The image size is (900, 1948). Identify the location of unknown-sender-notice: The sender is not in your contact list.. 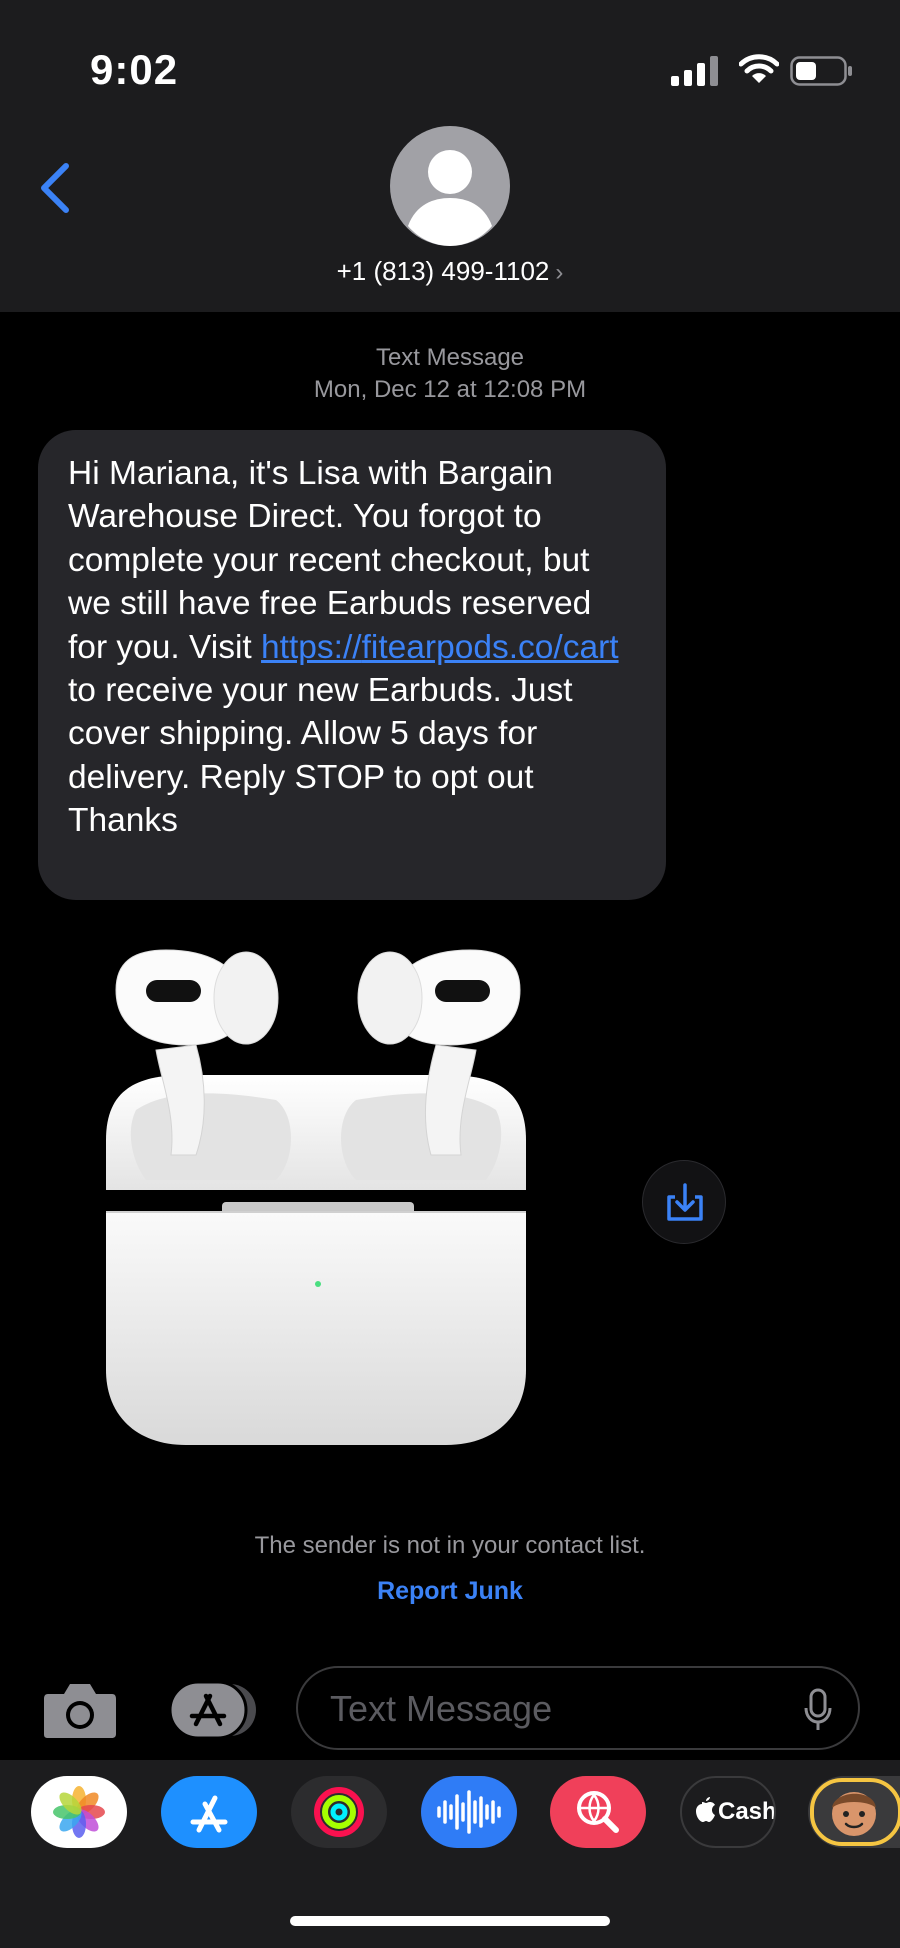
(450, 1545).